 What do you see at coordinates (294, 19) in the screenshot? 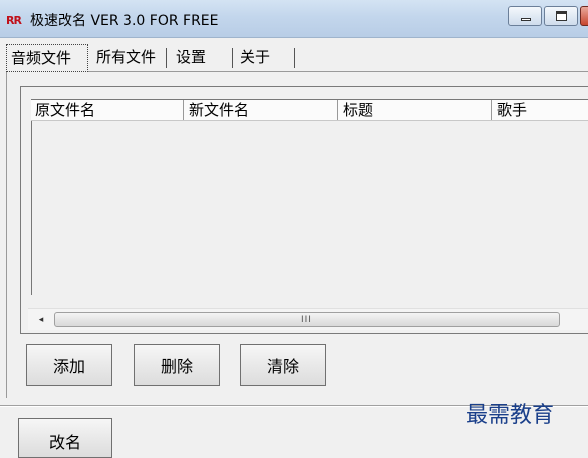
I see `title-bar: RR 极速改名 VER 3.0 FOR FREE` at bounding box center [294, 19].